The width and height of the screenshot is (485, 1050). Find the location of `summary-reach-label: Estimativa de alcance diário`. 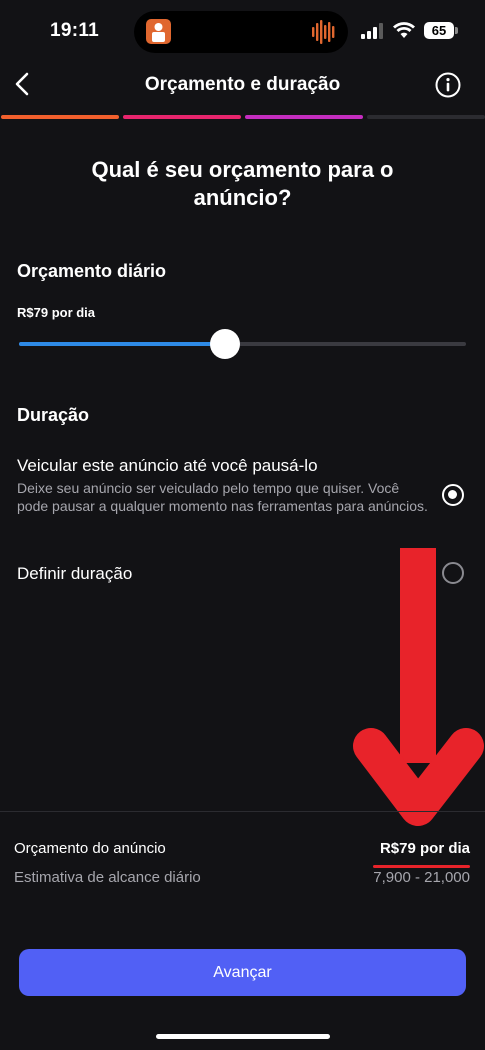

summary-reach-label: Estimativa de alcance diário is located at coordinates (107, 877).